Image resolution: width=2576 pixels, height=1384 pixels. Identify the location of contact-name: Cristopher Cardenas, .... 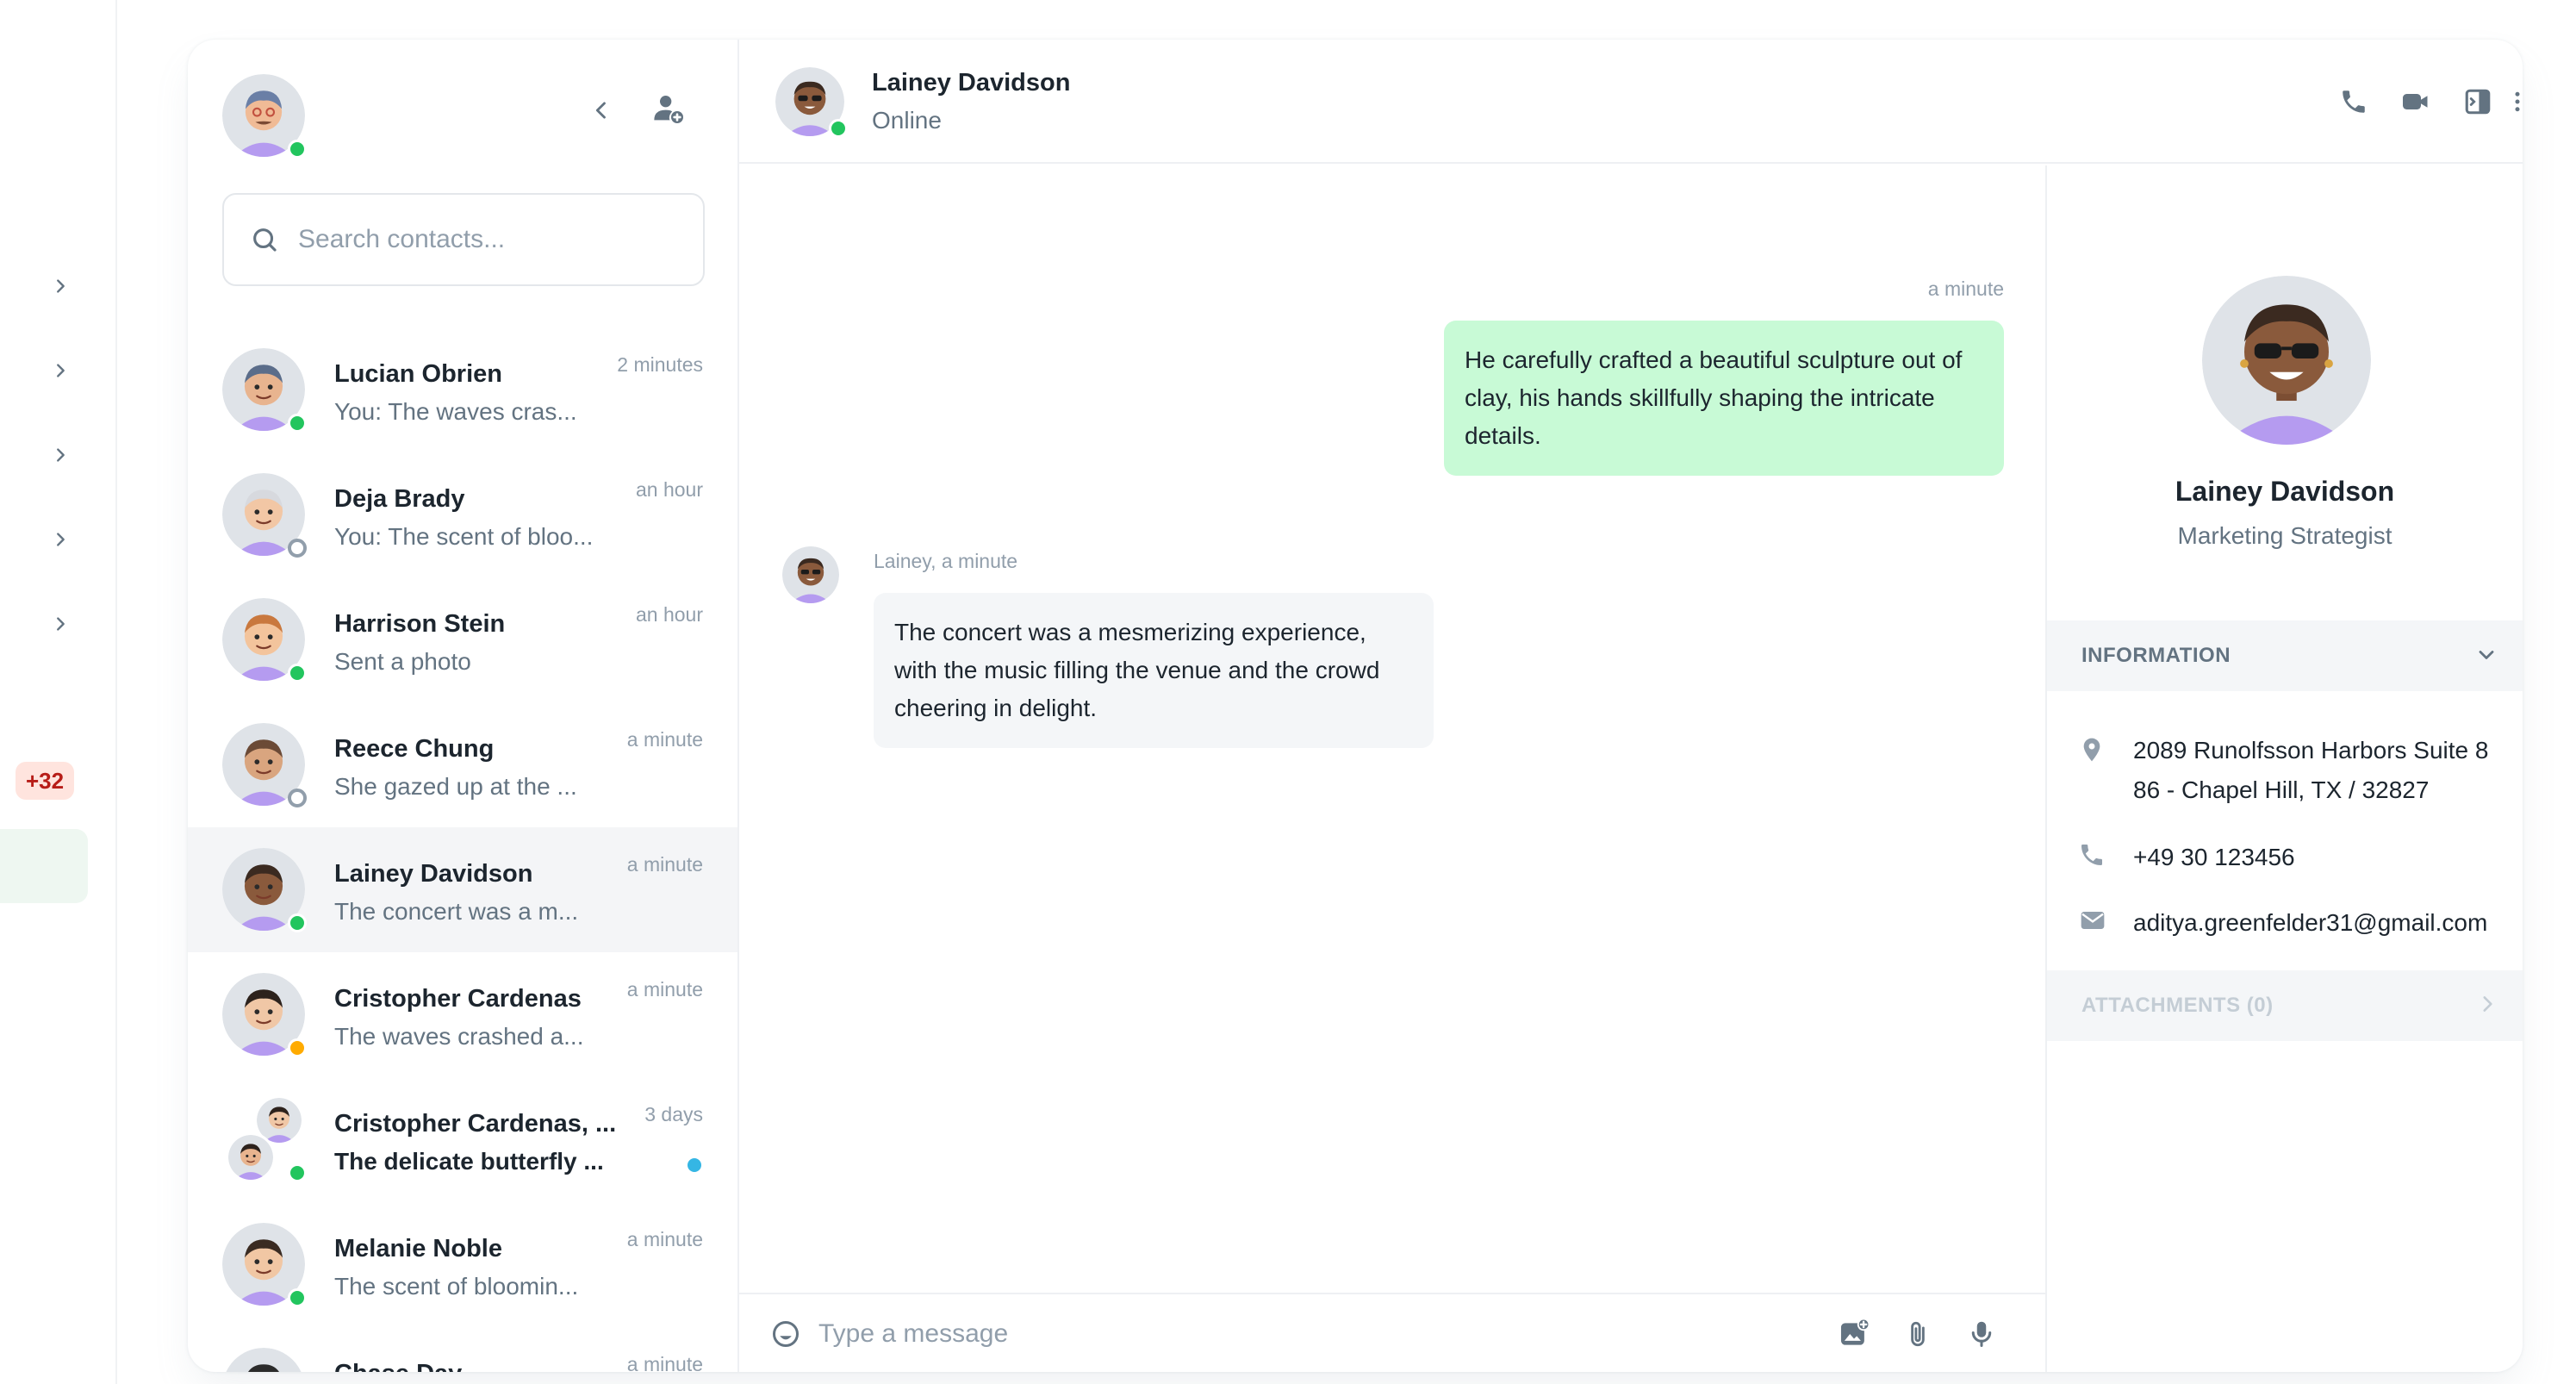
(476, 1124).